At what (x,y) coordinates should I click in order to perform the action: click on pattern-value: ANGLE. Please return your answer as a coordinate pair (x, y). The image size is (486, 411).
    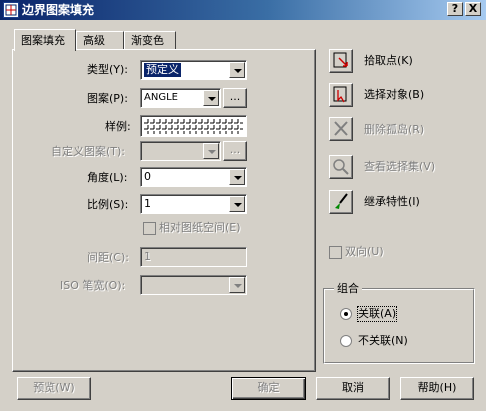
    Looking at the image, I should click on (161, 97).